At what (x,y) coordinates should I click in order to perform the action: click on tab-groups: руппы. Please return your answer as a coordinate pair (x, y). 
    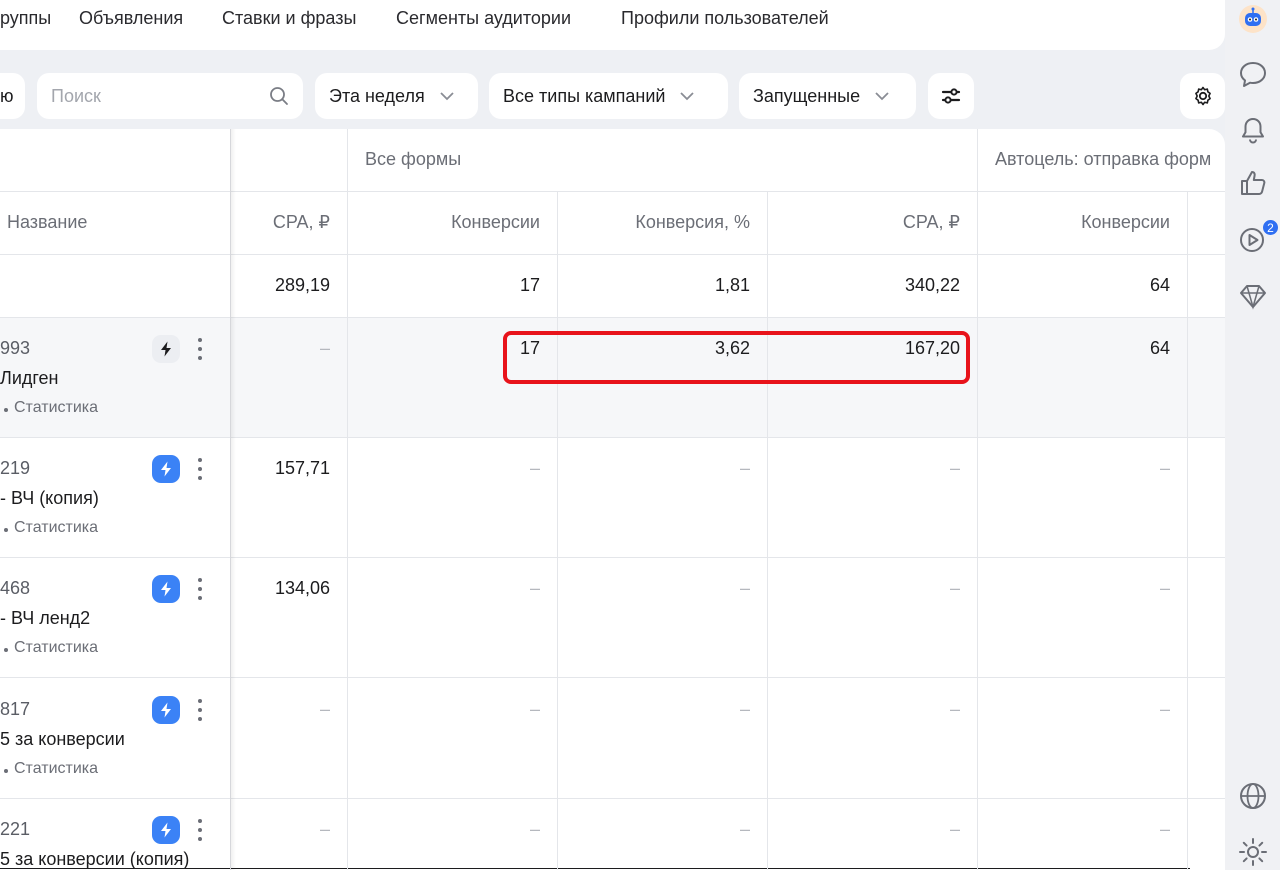
    Looking at the image, I should click on (25, 18).